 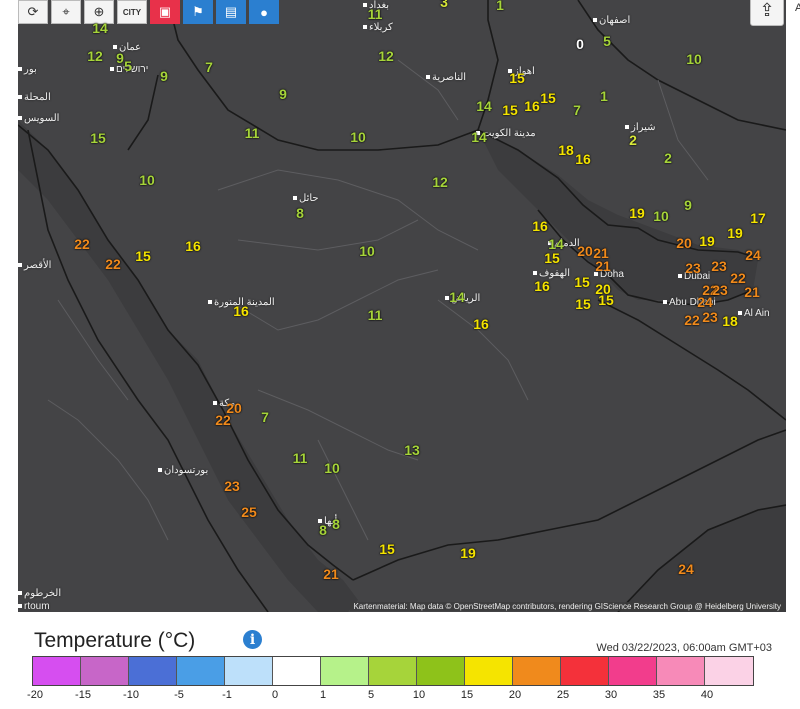 What do you see at coordinates (27, 69) in the screenshot?
I see `place-label: بور` at bounding box center [27, 69].